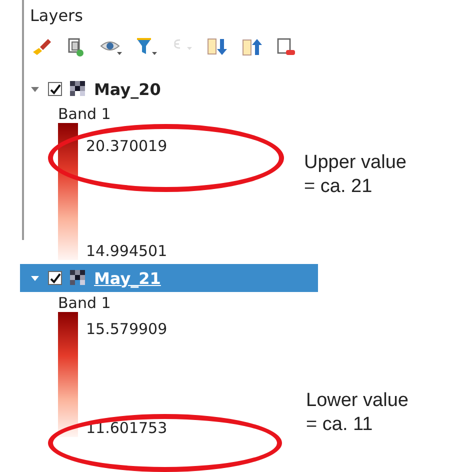  I want to click on layer-row: May_21, so click(169, 278).